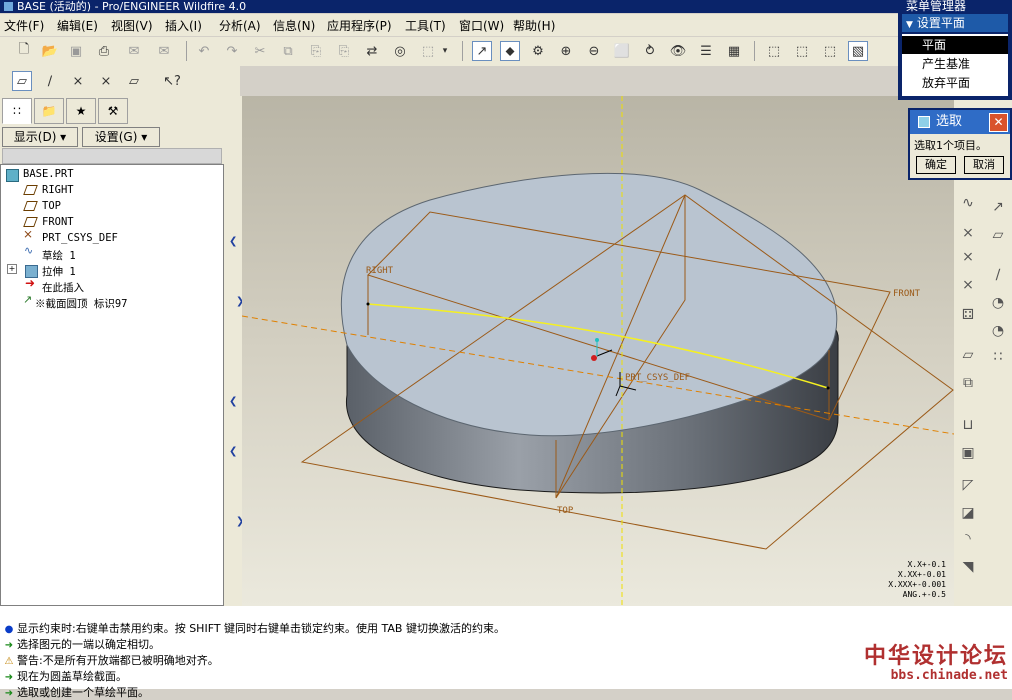 Image resolution: width=1012 pixels, height=700 pixels. Describe the element at coordinates (998, 235) in the screenshot. I see `feature-tool-icon: ▱` at that location.